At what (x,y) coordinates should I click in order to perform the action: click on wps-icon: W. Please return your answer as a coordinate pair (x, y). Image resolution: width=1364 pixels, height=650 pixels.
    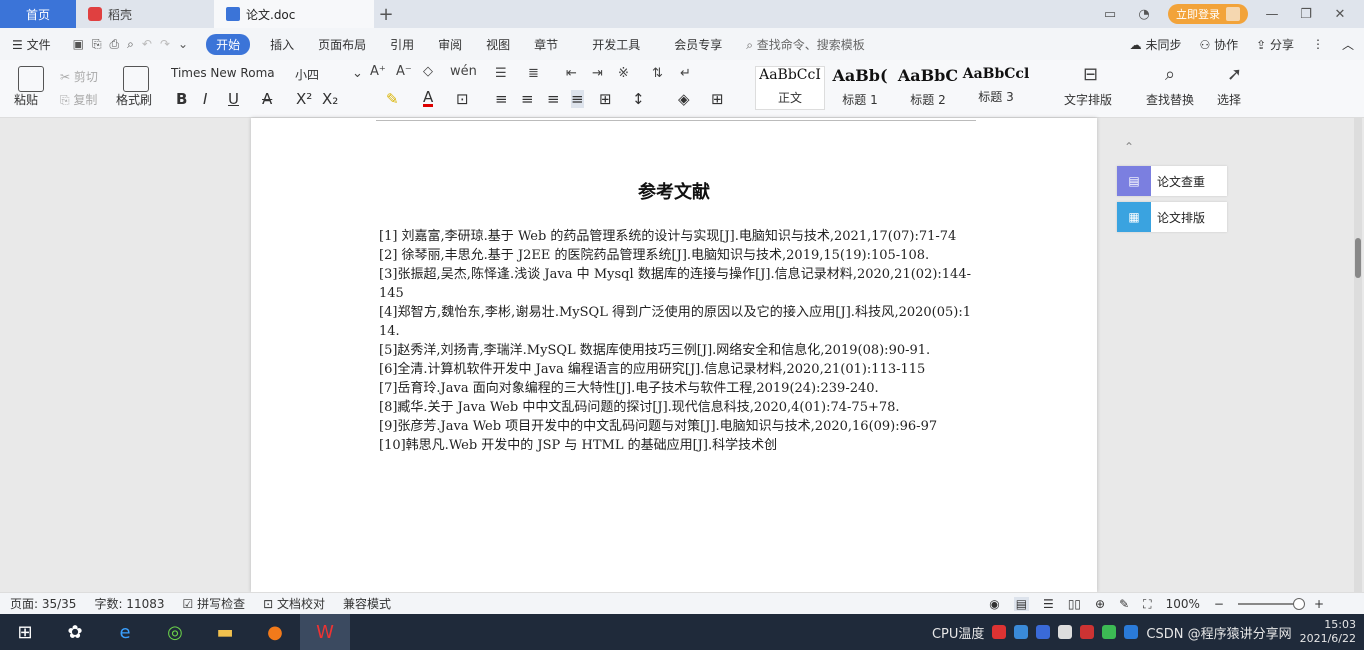
    Looking at the image, I should click on (325, 632).